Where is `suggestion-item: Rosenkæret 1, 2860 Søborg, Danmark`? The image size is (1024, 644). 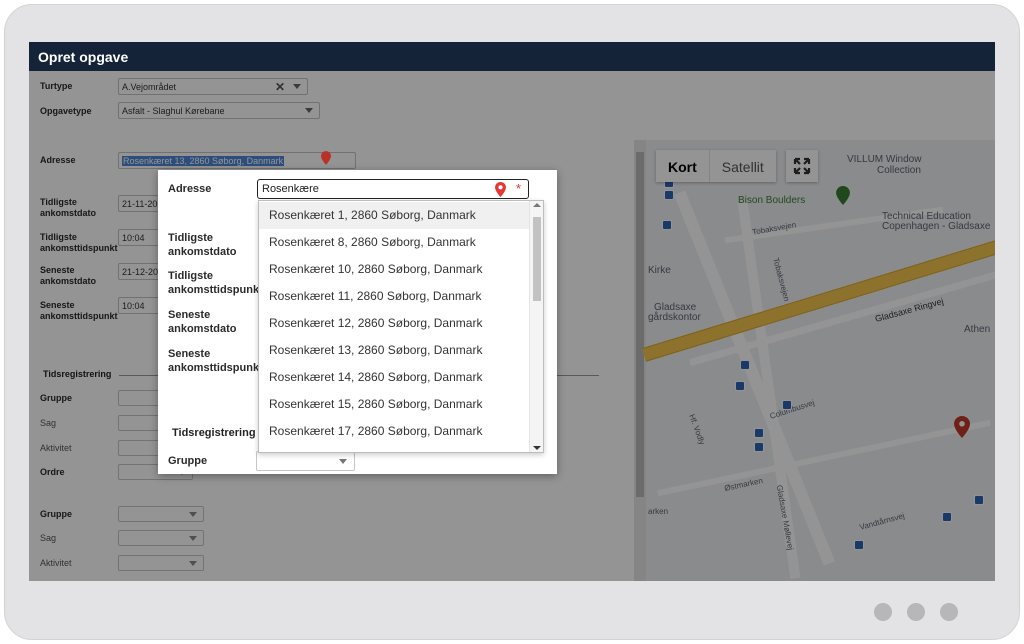
suggestion-item: Rosenkæret 1, 2860 Søborg, Danmark is located at coordinates (395, 215).